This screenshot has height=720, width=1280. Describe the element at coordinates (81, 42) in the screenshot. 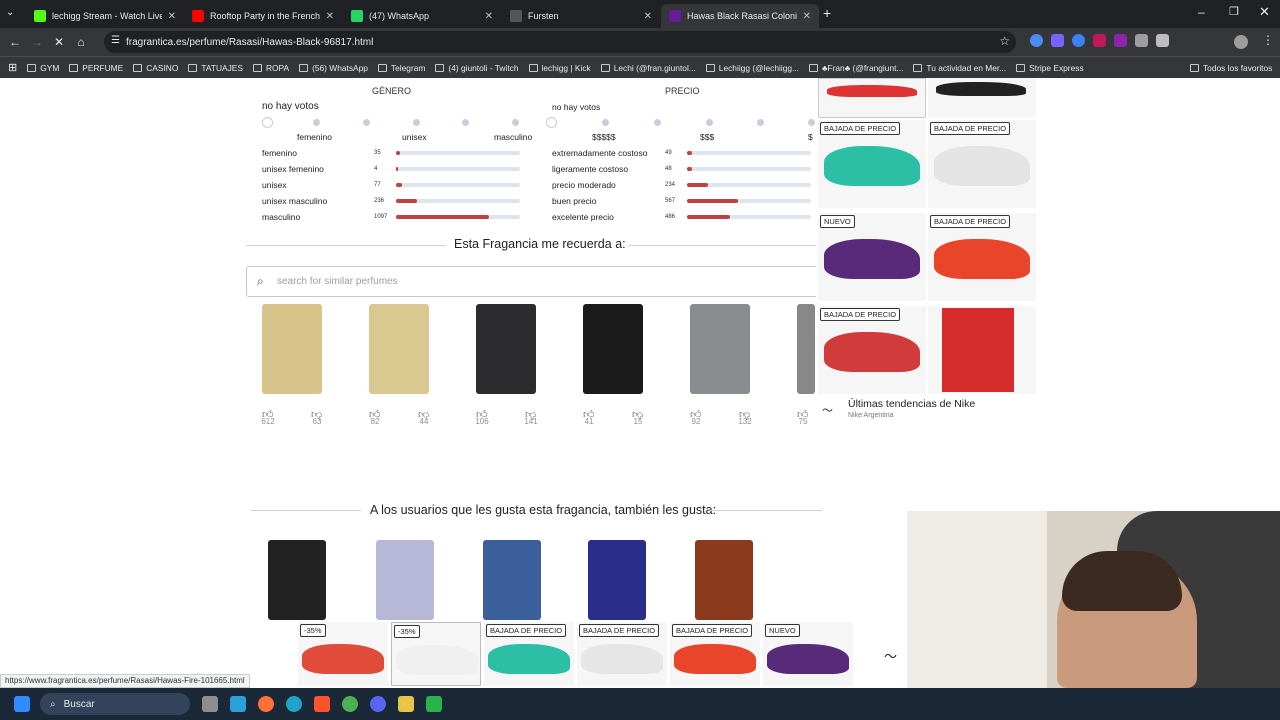

I see `home-button: ⌂` at that location.